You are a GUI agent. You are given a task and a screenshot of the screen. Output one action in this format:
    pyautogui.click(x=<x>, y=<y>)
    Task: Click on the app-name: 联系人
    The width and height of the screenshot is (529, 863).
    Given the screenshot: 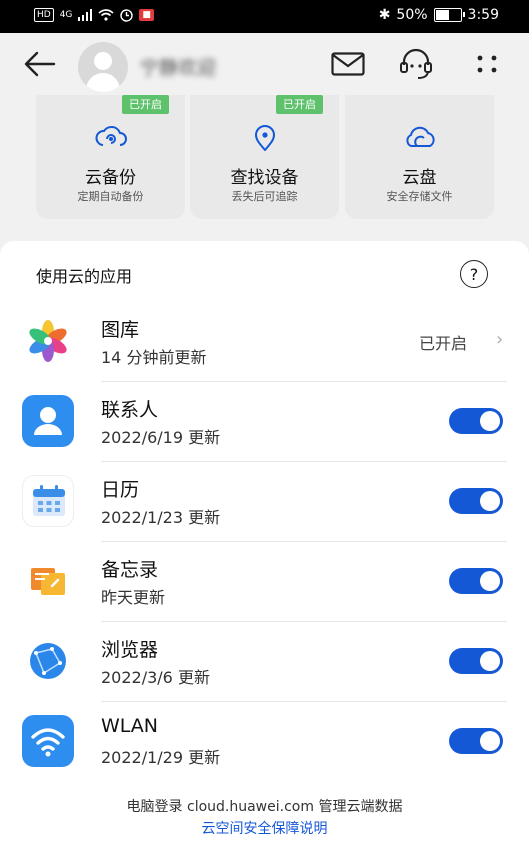 What is the action you would take?
    pyautogui.click(x=130, y=410)
    